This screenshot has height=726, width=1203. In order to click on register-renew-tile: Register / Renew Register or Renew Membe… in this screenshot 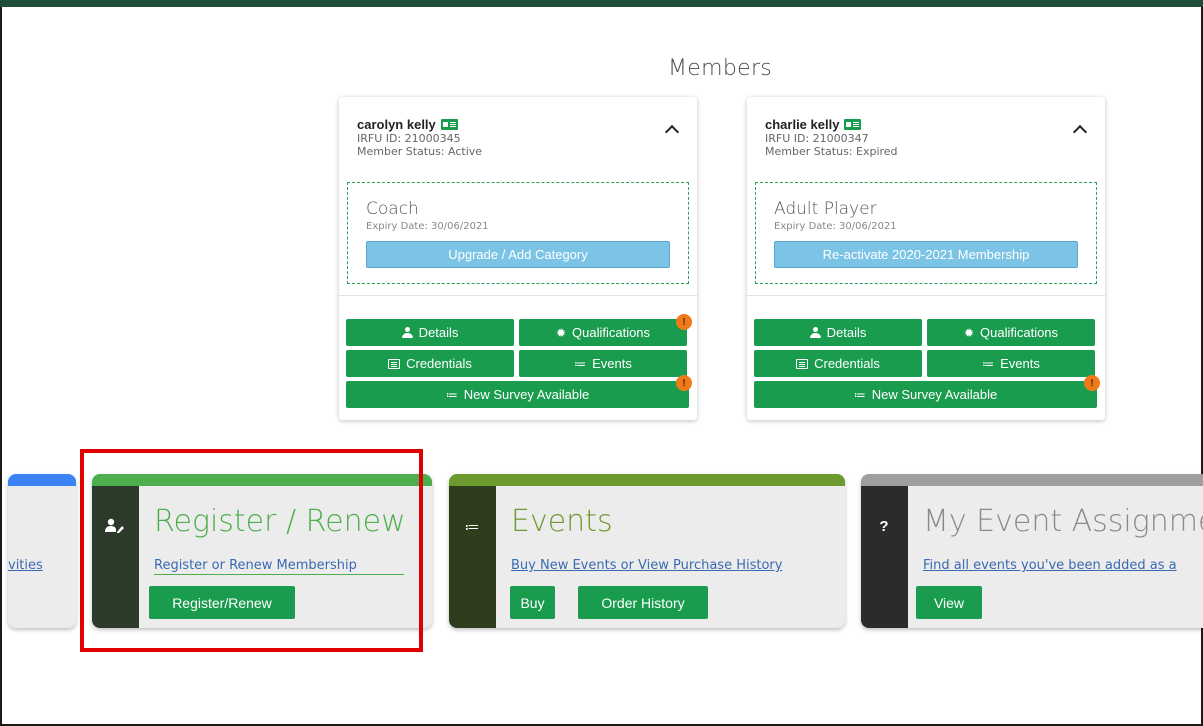, I will do `click(262, 551)`.